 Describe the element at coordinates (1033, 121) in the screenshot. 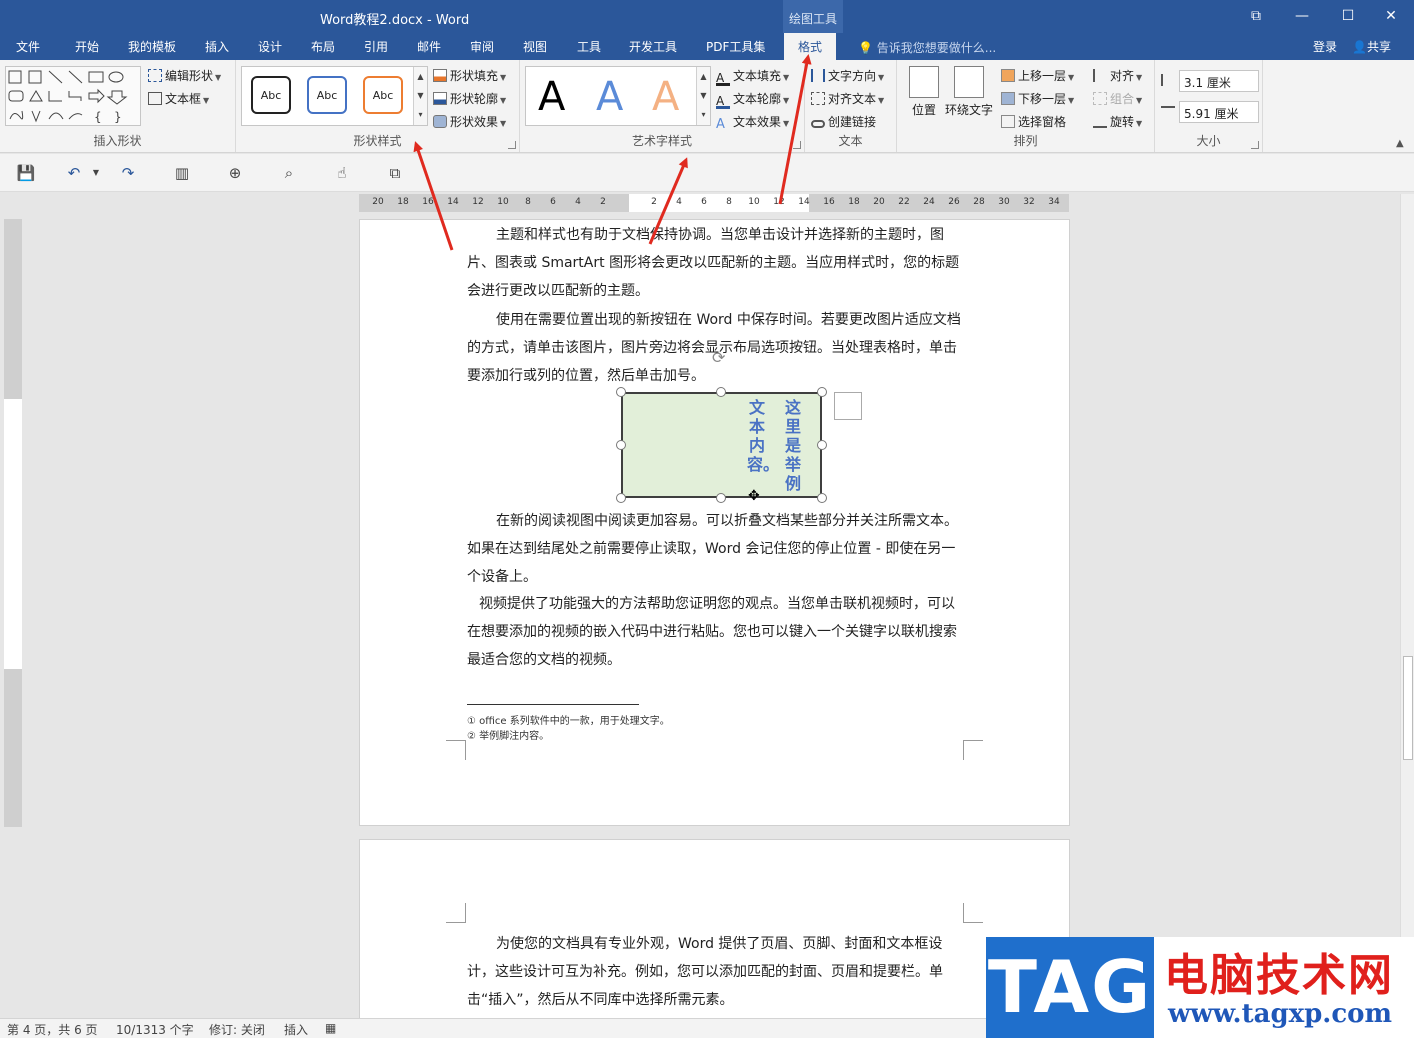

I see `selection-pane-button: 选择窗格` at that location.